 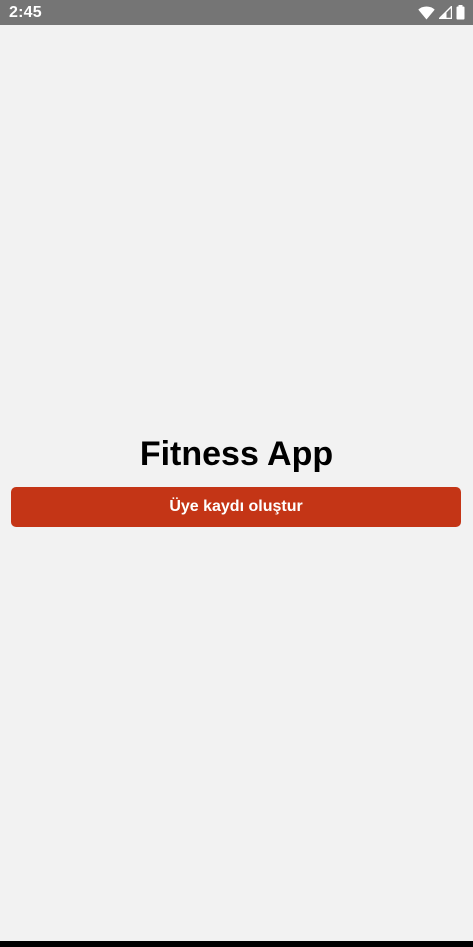 What do you see at coordinates (236, 12) in the screenshot?
I see `status-bar: 2:45` at bounding box center [236, 12].